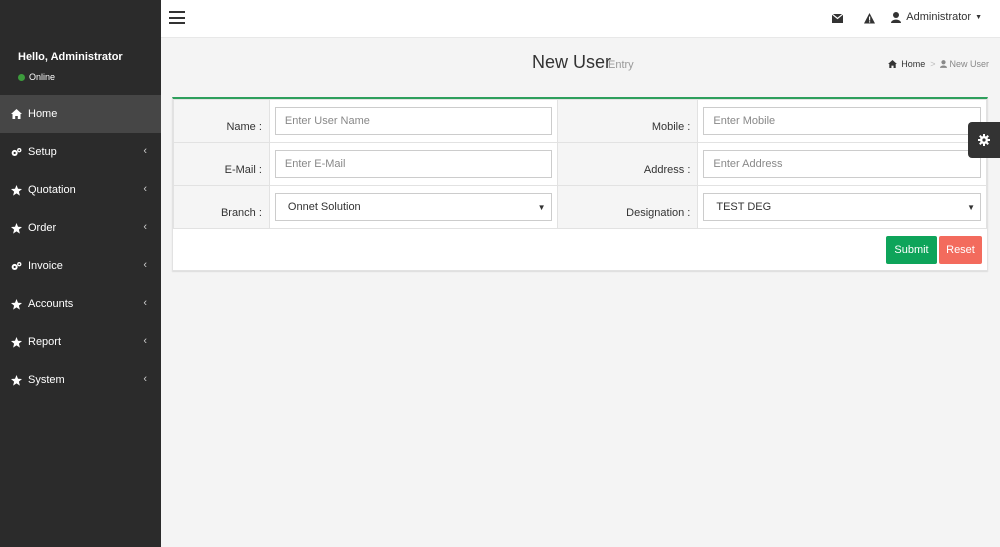 Image resolution: width=1000 pixels, height=547 pixels. I want to click on breadcrumb: Home > New User, so click(938, 64).